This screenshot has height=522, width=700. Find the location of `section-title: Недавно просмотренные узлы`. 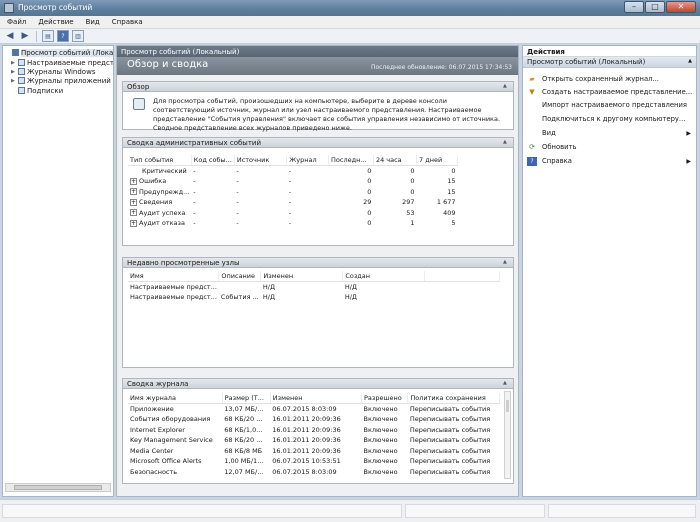

section-title: Недавно просмотренные узлы is located at coordinates (183, 263).